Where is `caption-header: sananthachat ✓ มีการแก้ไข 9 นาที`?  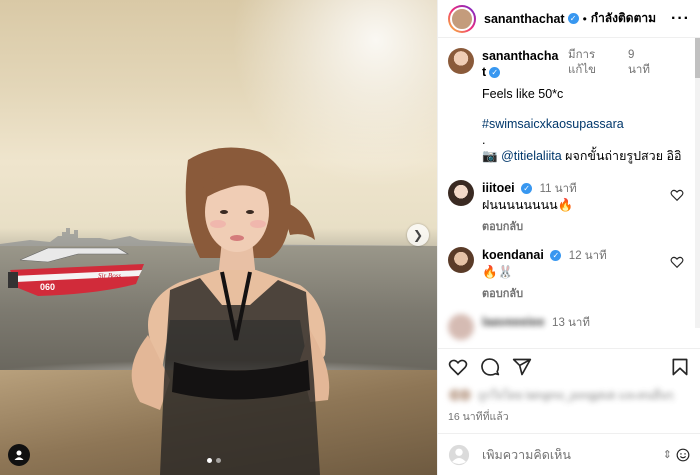
caption-header: sananthachat ✓ มีการแก้ไข 9 นาที is located at coordinates (586, 64).